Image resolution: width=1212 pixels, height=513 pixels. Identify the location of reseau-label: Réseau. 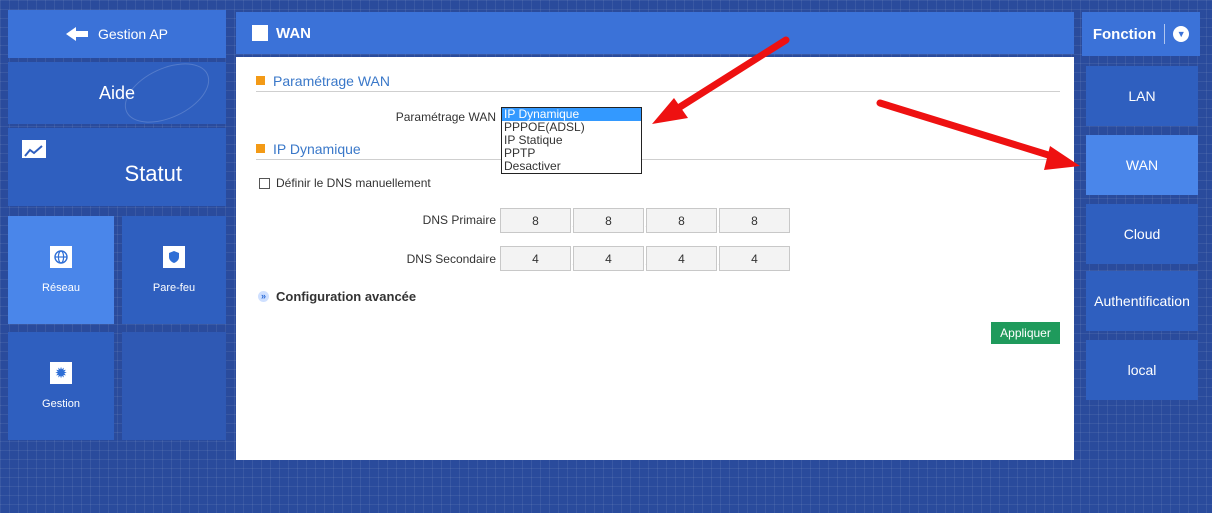
(61, 288).